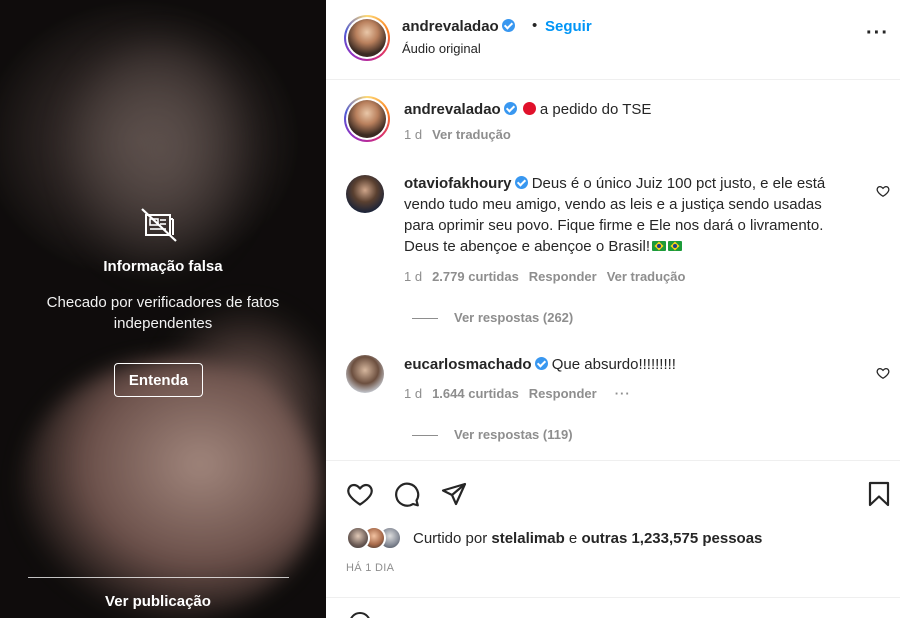  What do you see at coordinates (441, 48) in the screenshot?
I see `audio-label: Áudio original` at bounding box center [441, 48].